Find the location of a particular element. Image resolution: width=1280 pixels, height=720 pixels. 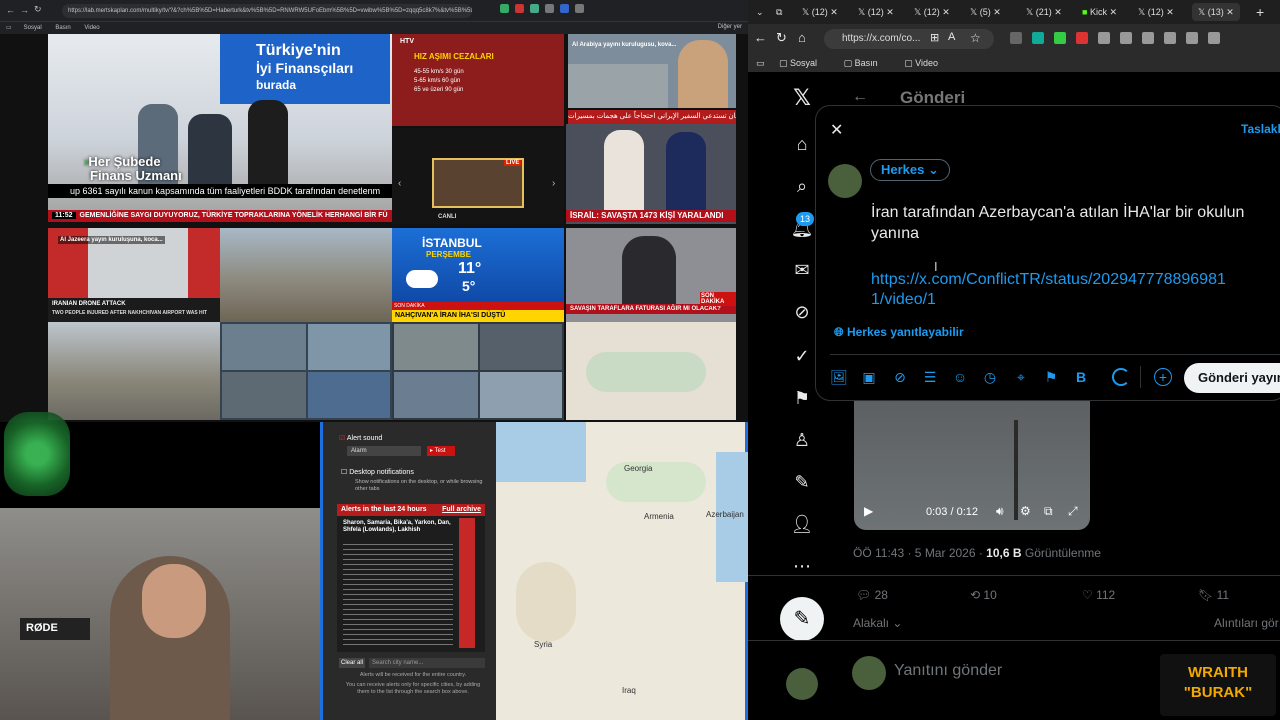

bookmarks-icon: ⚑ is located at coordinates (802, 398).